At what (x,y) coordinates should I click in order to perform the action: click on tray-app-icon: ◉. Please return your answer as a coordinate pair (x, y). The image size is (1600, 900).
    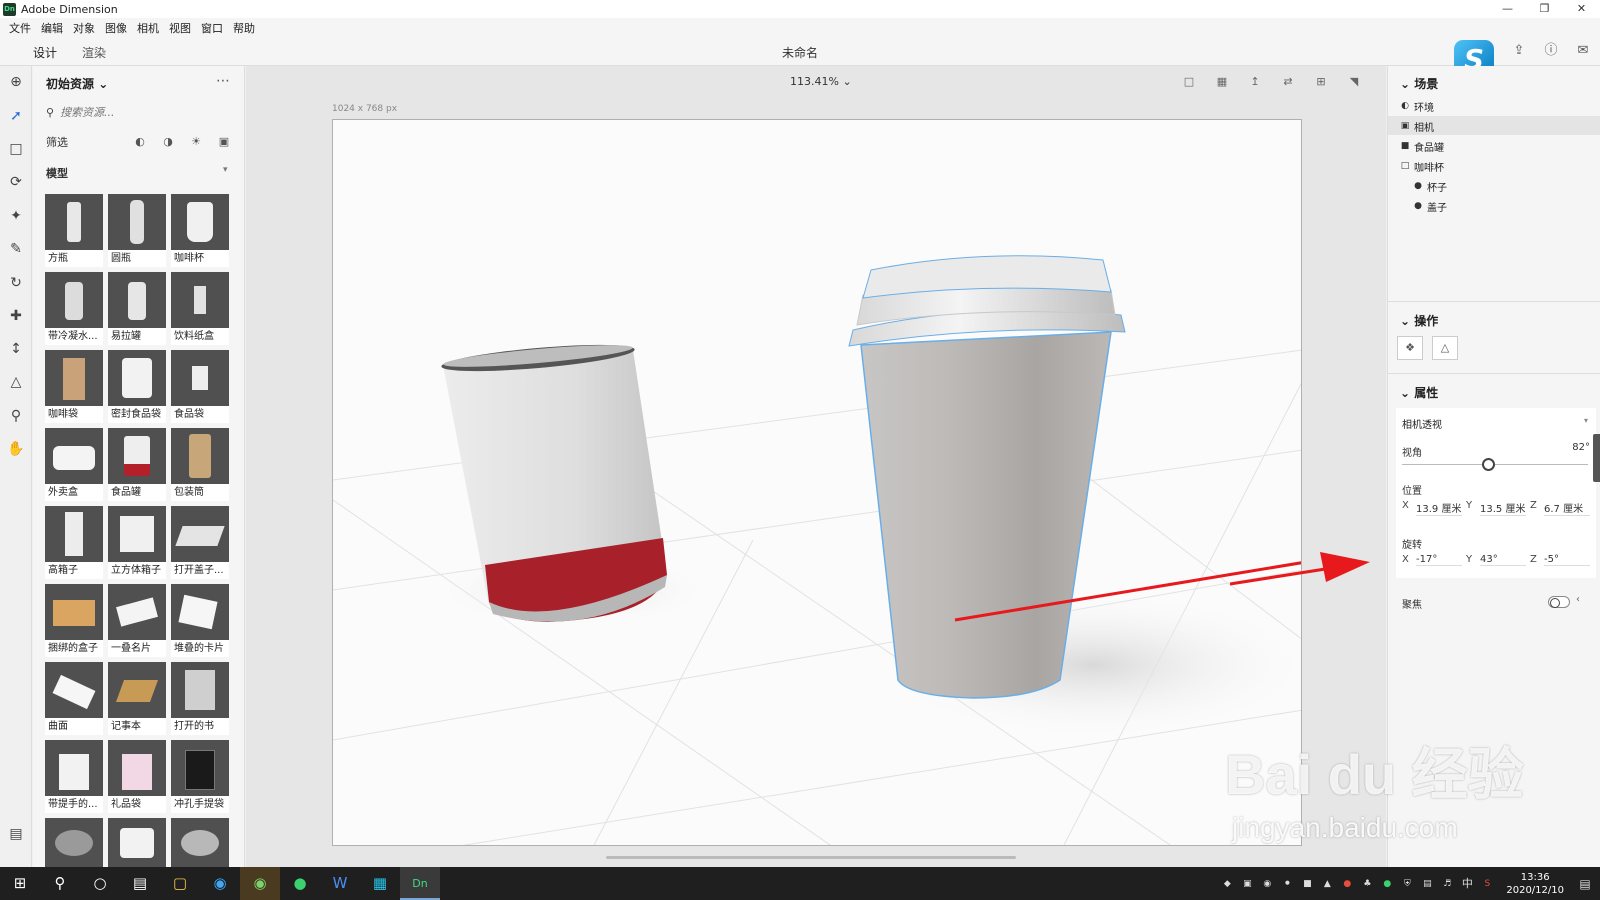
    Looking at the image, I should click on (1267, 884).